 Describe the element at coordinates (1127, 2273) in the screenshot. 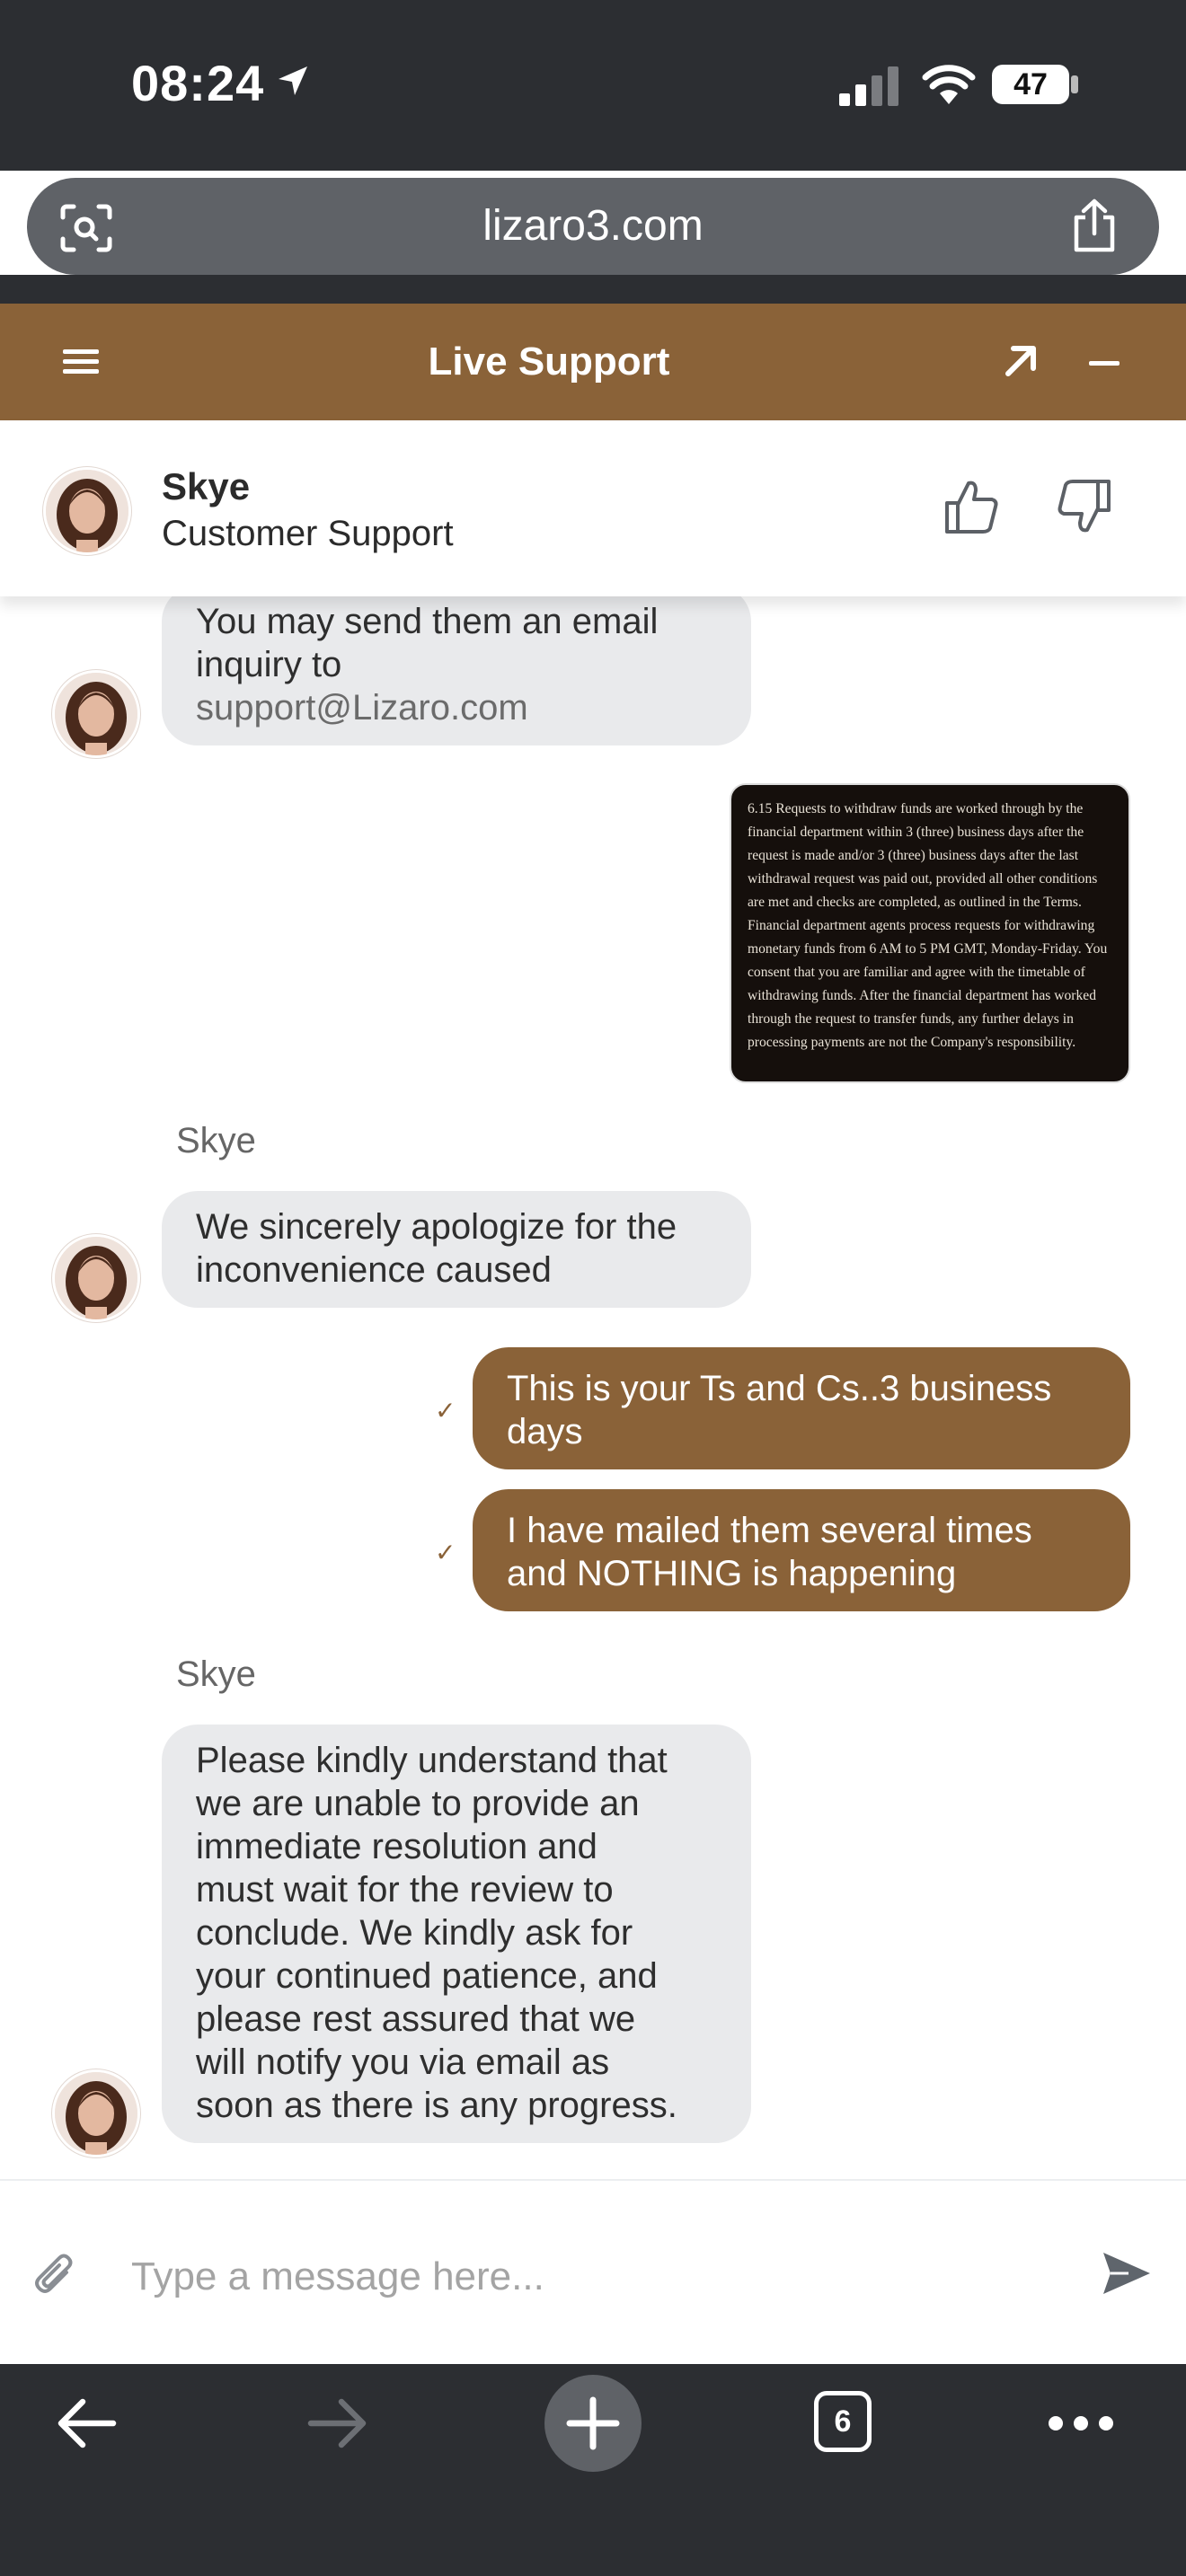

I see `send-icon` at that location.